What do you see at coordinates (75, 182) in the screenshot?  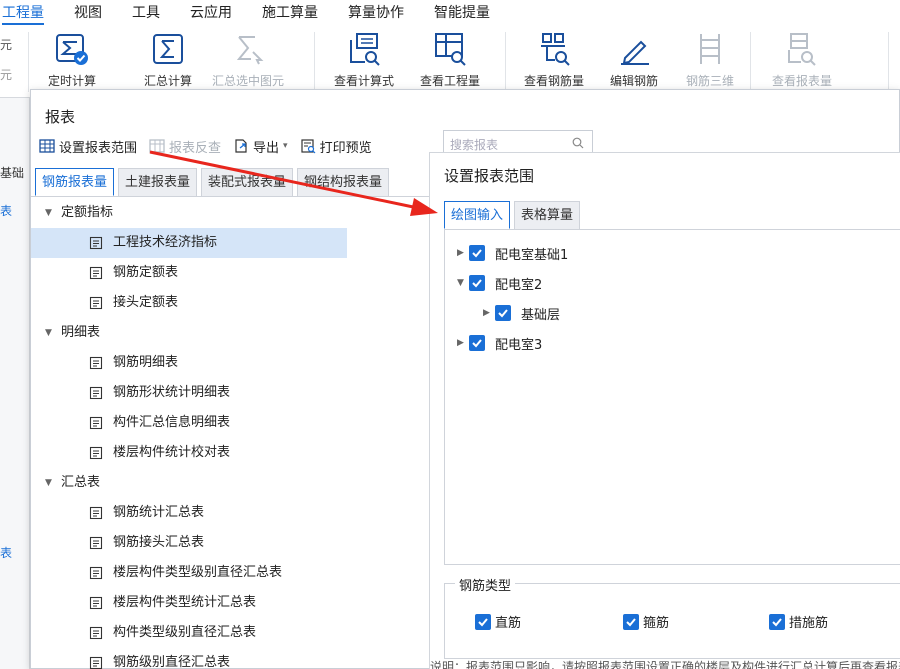 I see `tab-rebar-report: 钢筋报表量` at bounding box center [75, 182].